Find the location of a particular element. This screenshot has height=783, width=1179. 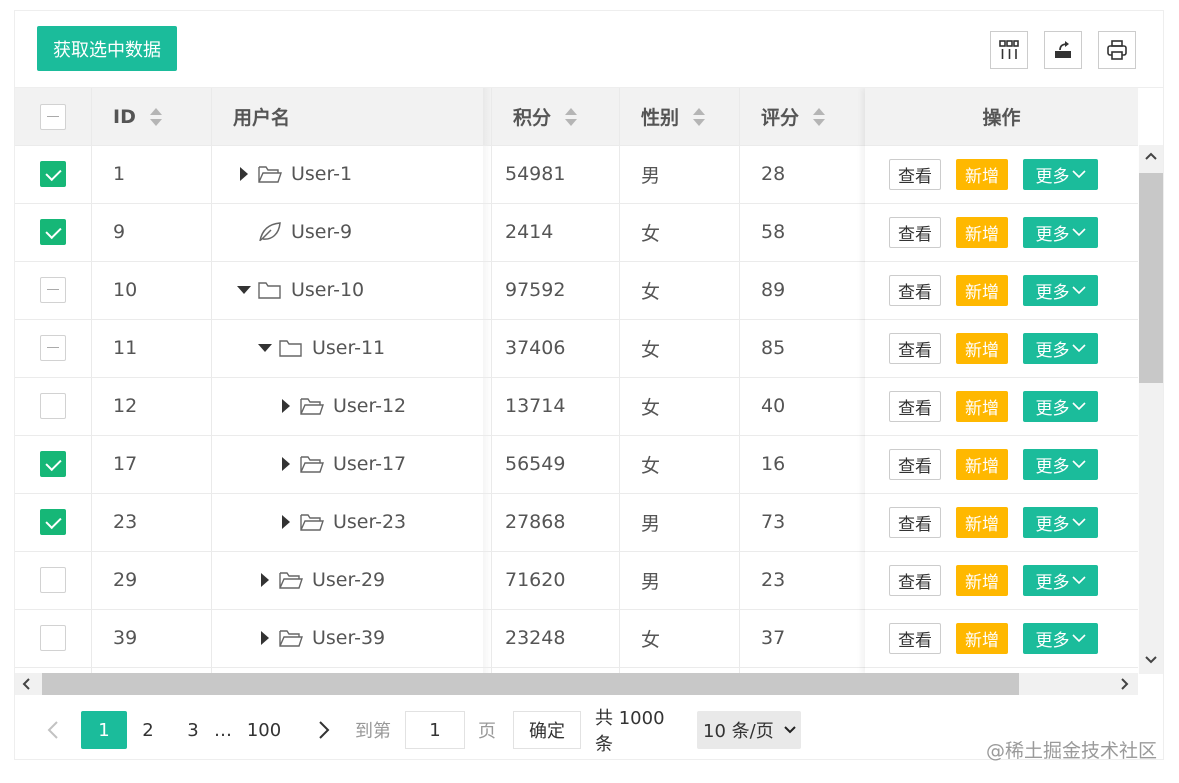

score-column-shadow is located at coordinates (487, 381).